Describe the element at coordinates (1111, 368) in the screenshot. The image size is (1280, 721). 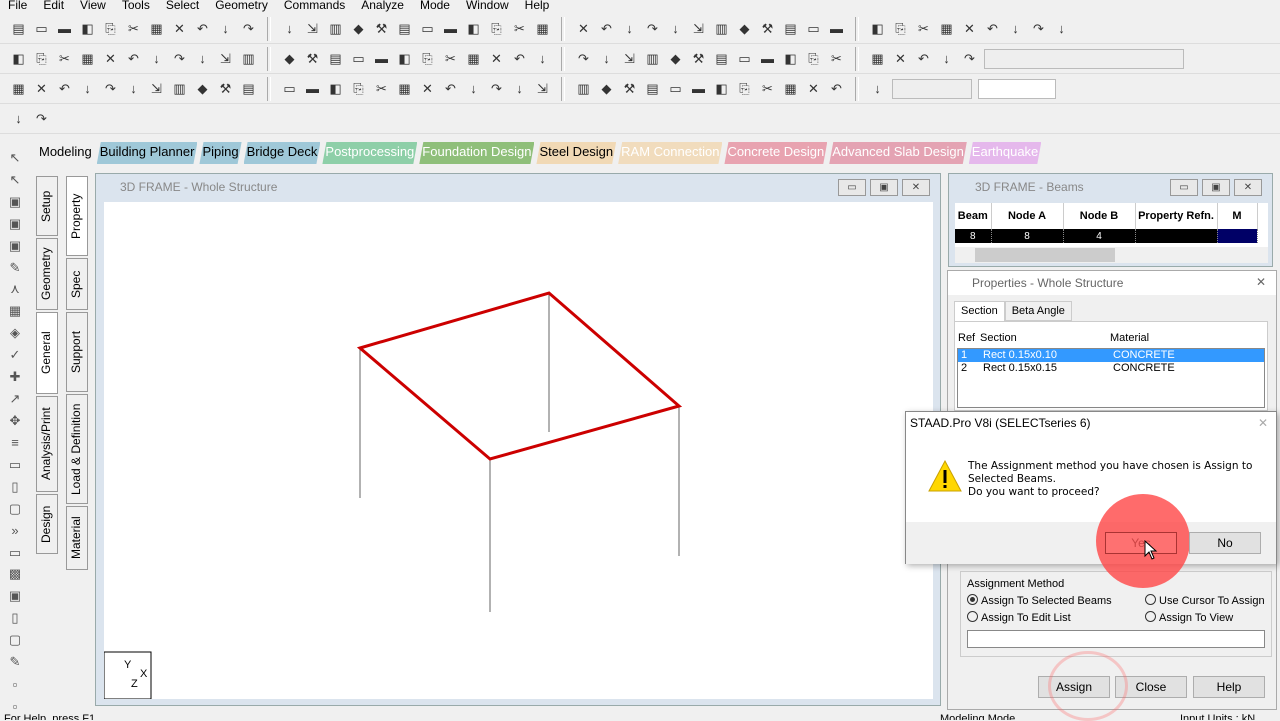
I see `property-row: 2 Rect 0.15x0.15 CONCRETE` at that location.